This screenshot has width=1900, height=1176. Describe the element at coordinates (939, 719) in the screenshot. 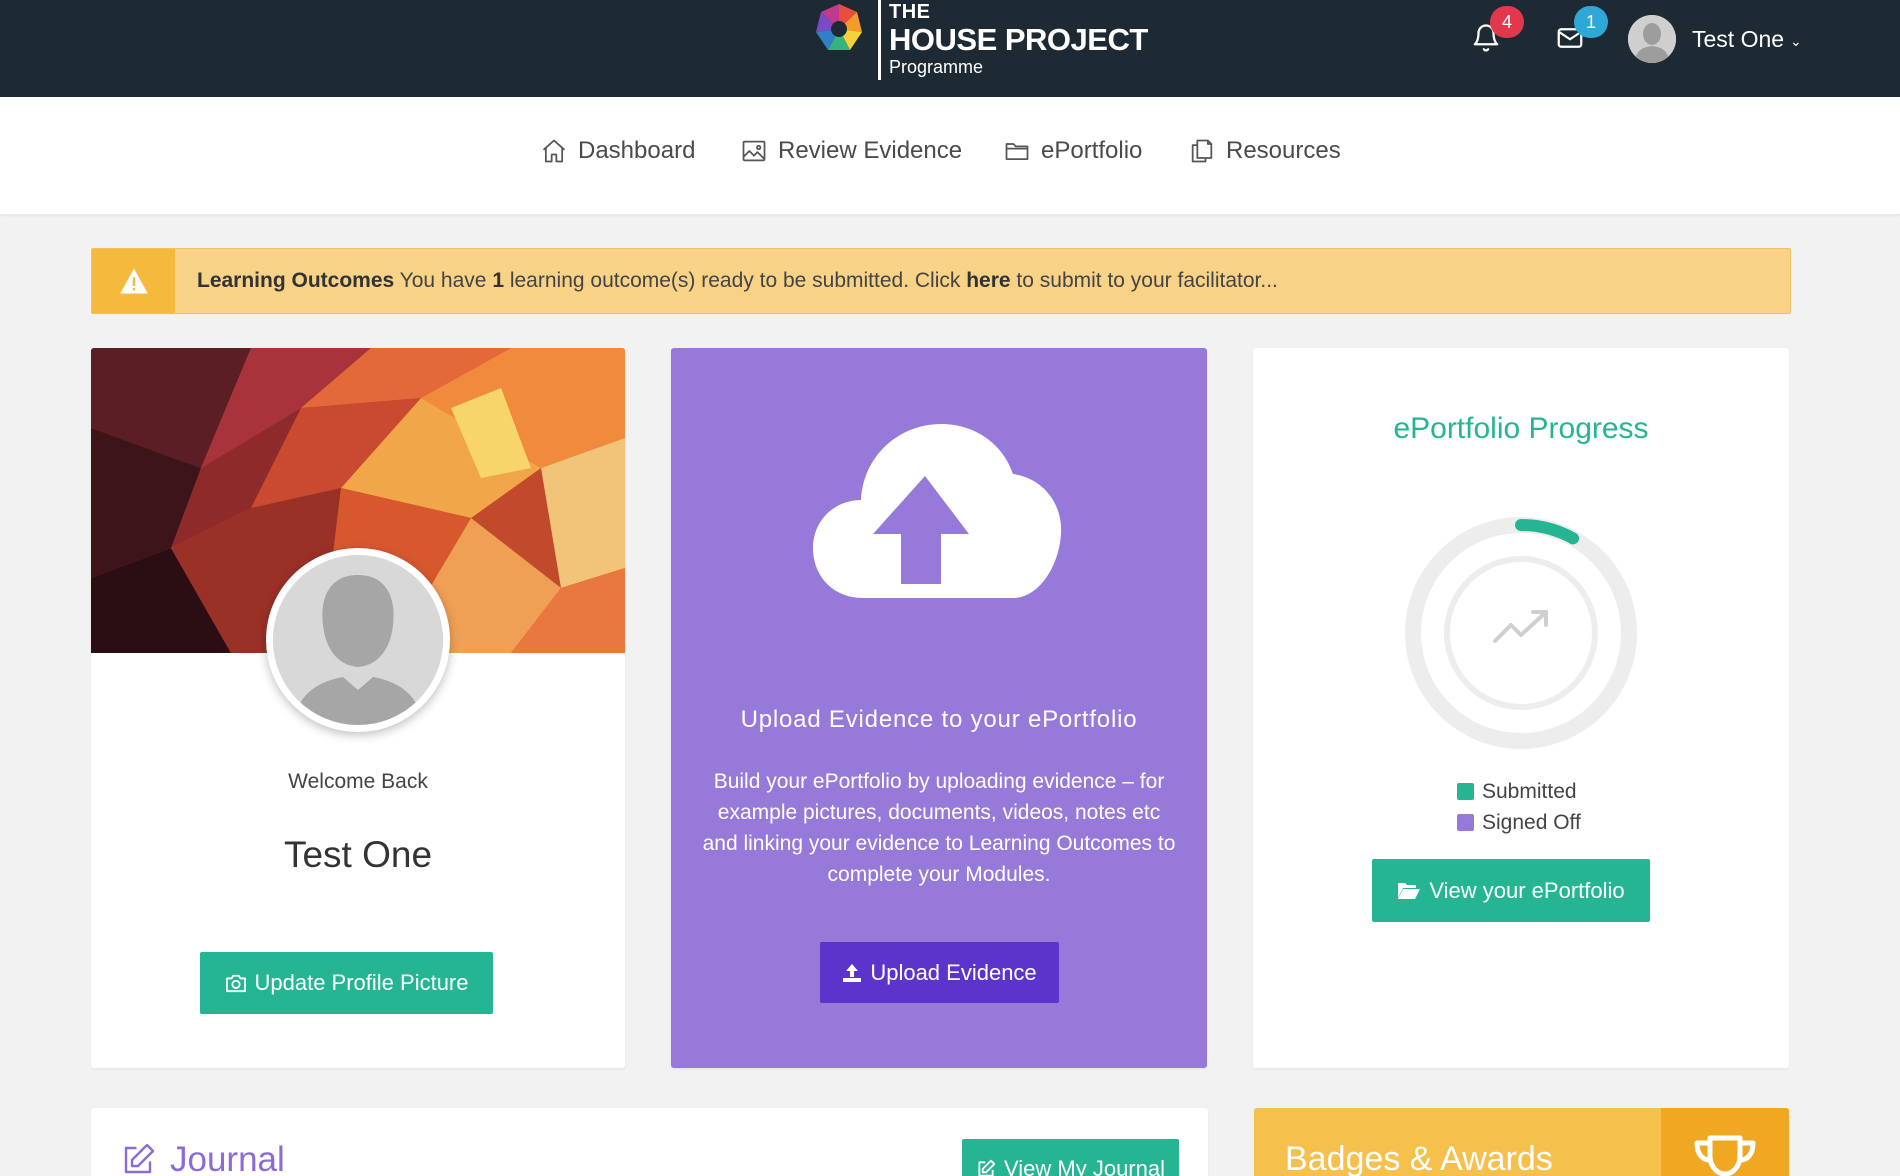

I see `upload-title: Upload Evidence to your ePortfolio` at that location.